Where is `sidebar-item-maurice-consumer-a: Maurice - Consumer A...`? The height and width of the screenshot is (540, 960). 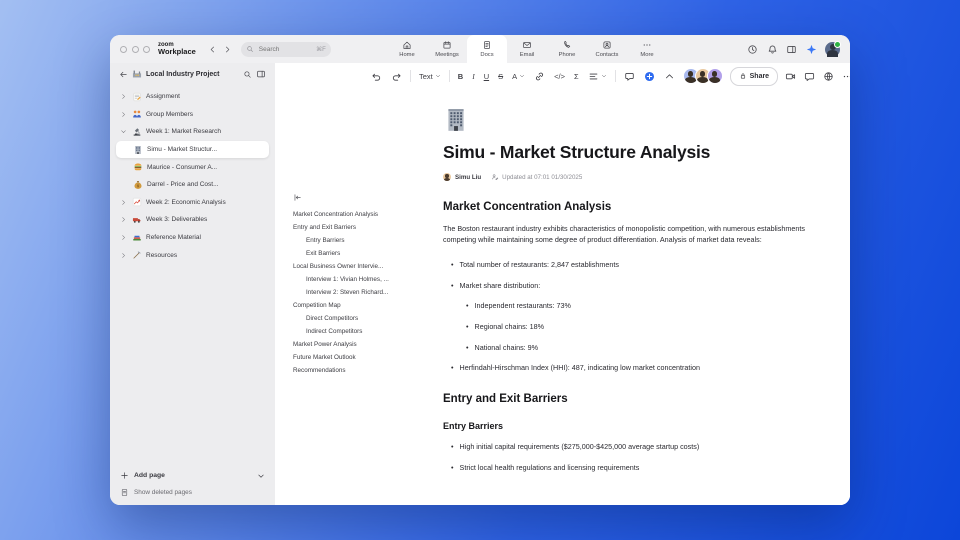
sidebar-item-maurice-consumer-a: Maurice - Consumer A... is located at coordinates (192, 167).